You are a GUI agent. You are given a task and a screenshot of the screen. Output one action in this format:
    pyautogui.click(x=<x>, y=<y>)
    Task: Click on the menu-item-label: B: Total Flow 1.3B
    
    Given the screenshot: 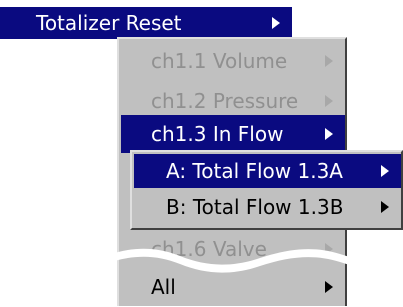 What is the action you would take?
    pyautogui.click(x=255, y=207)
    